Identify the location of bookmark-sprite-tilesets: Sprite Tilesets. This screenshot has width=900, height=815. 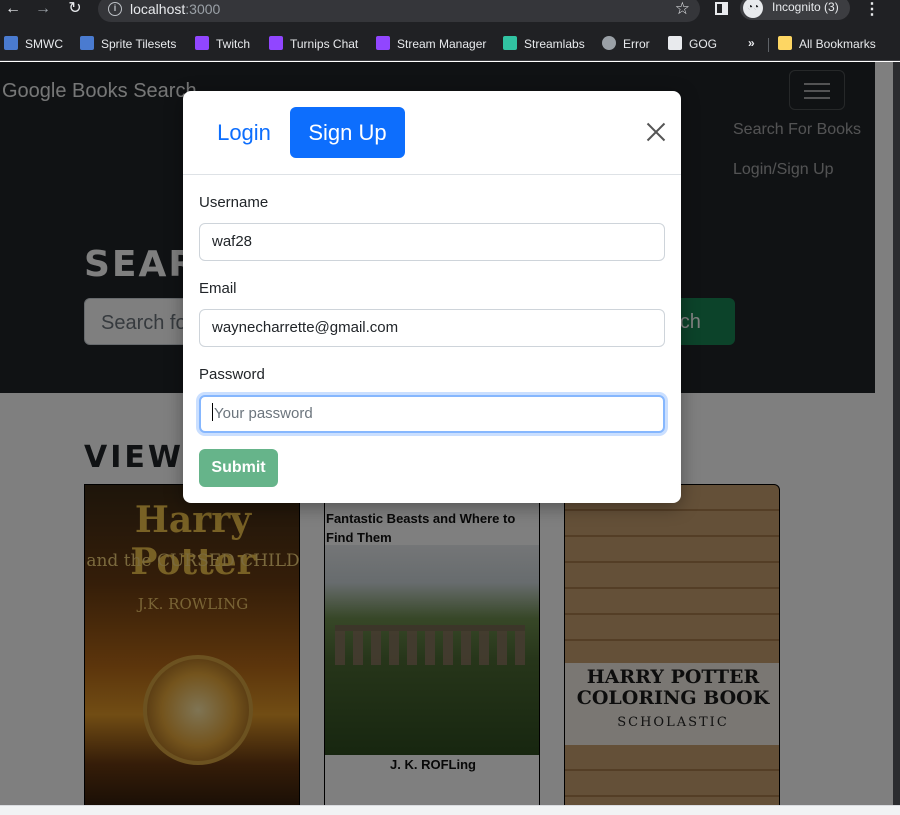
(128, 44).